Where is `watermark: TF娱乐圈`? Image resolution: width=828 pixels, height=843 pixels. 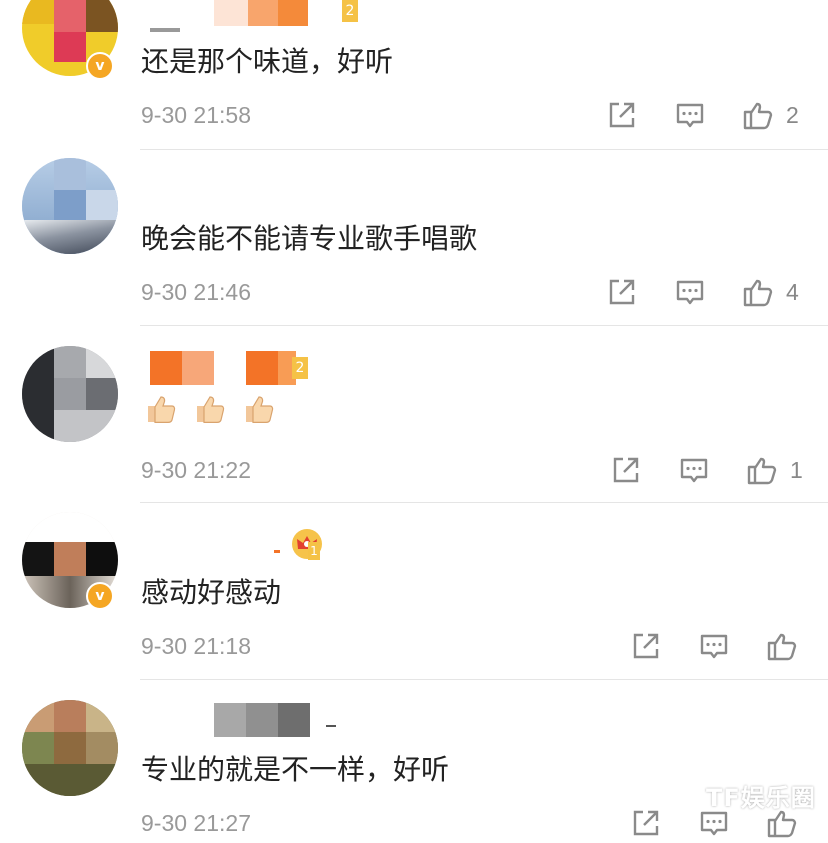
watermark: TF娱乐圈 is located at coordinates (761, 798).